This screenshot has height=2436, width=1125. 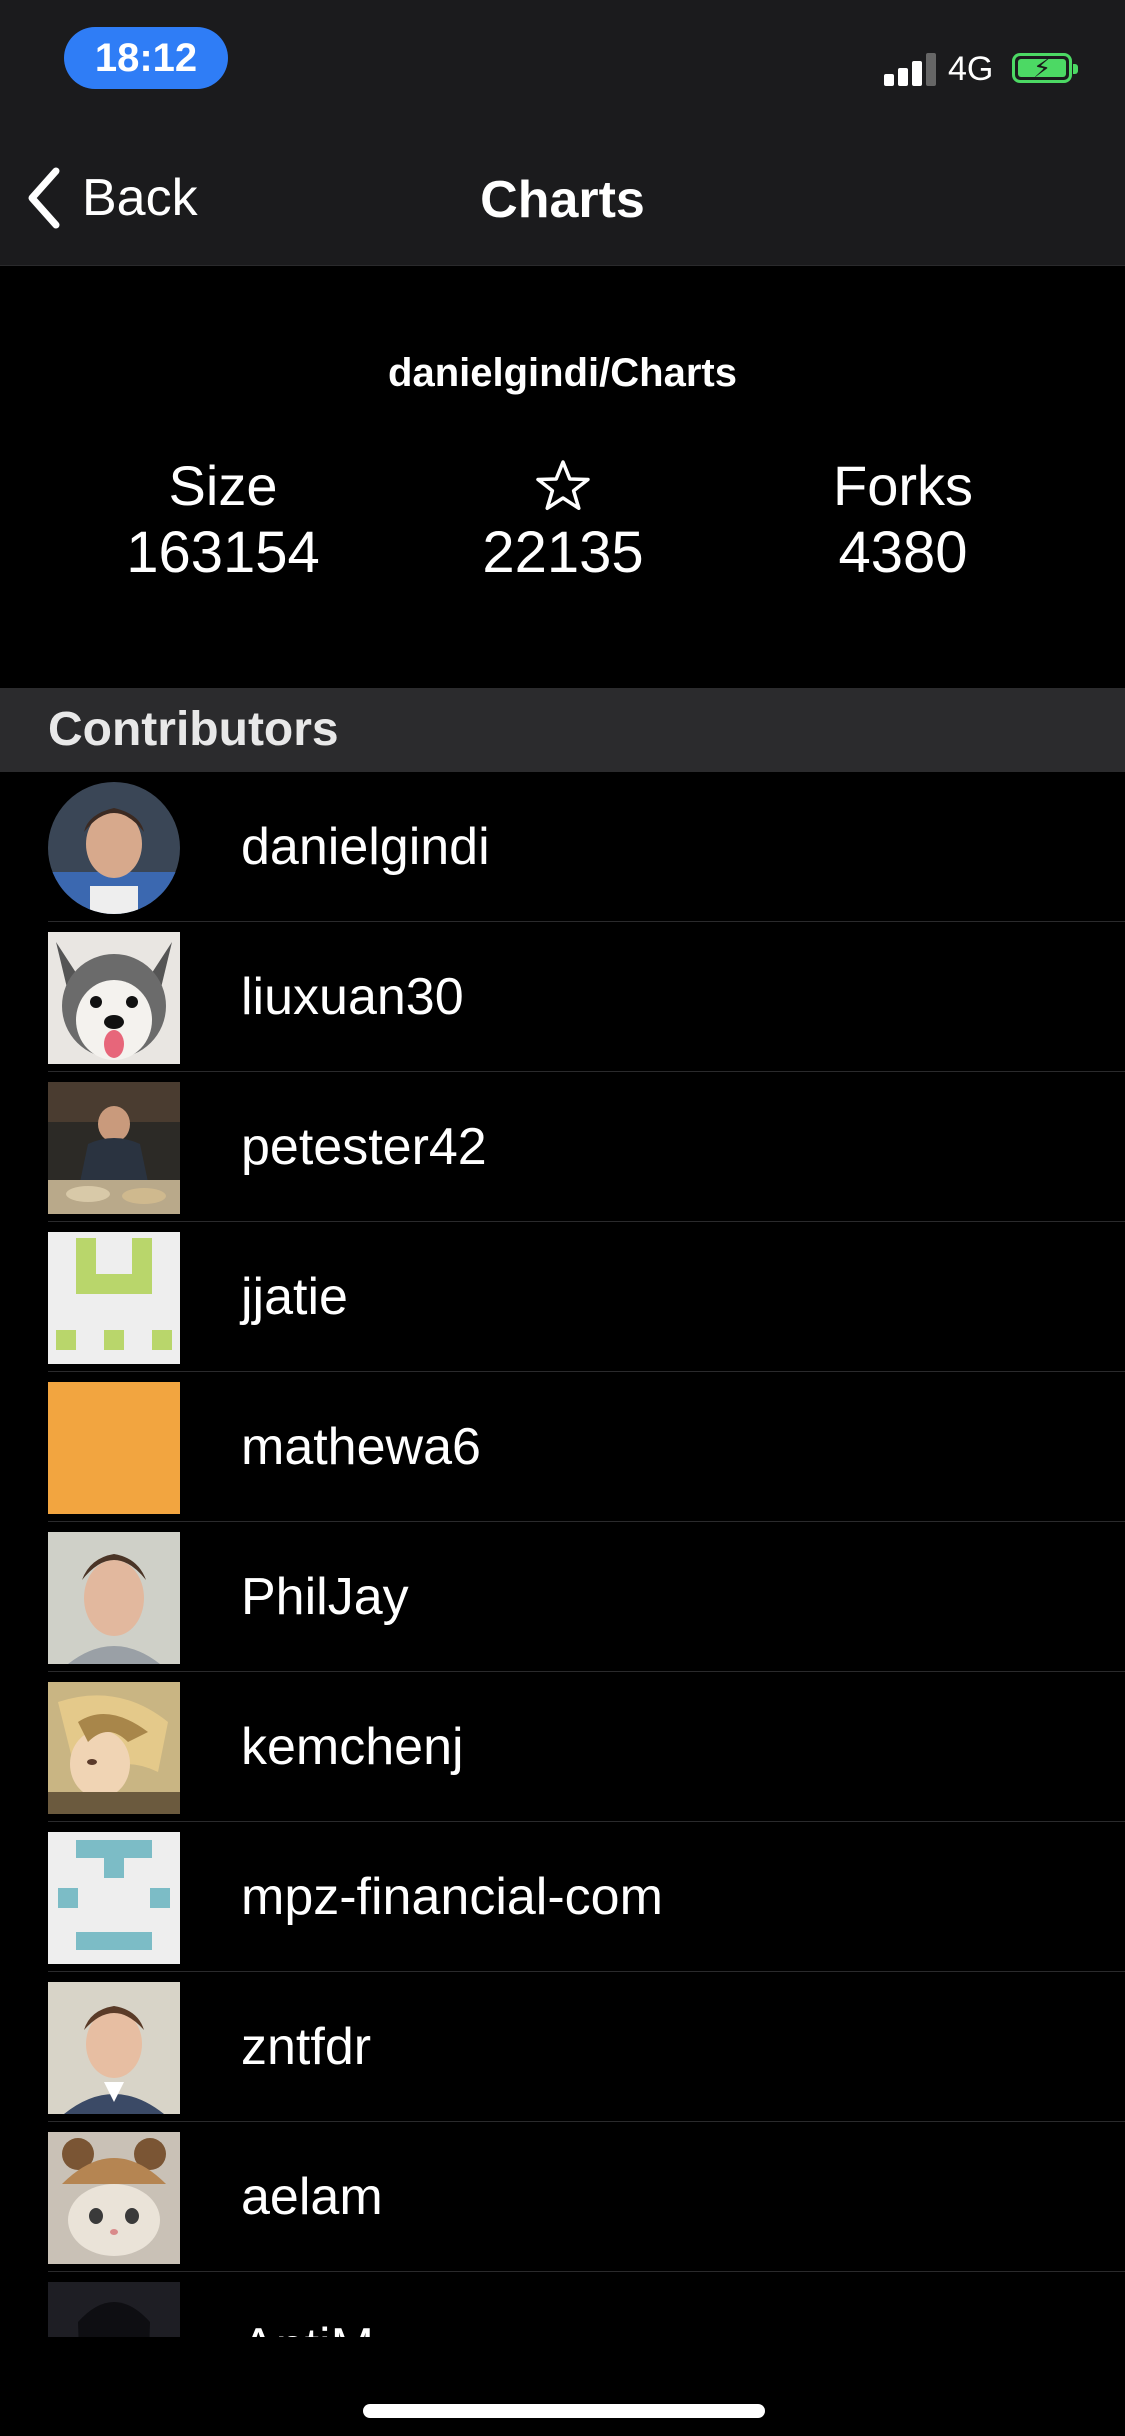 I want to click on stat-size-label: Size, so click(x=223, y=485).